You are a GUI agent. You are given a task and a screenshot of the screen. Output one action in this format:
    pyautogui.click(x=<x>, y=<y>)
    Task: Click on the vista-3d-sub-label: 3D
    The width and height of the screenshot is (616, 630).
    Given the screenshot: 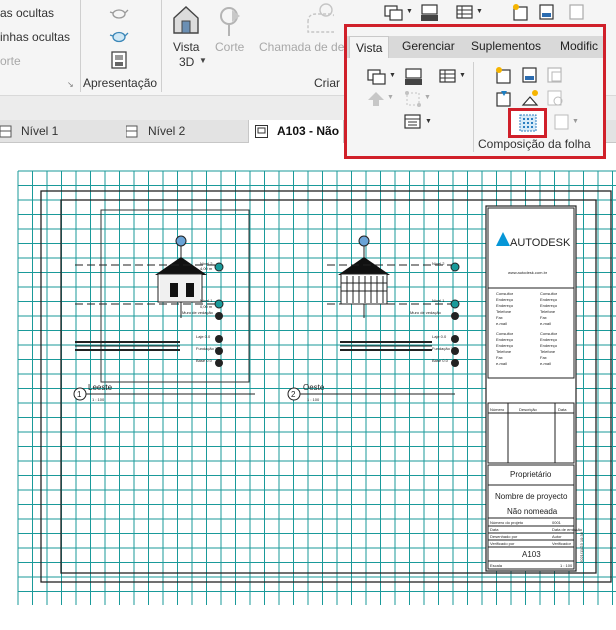 What is the action you would take?
    pyautogui.click(x=186, y=62)
    